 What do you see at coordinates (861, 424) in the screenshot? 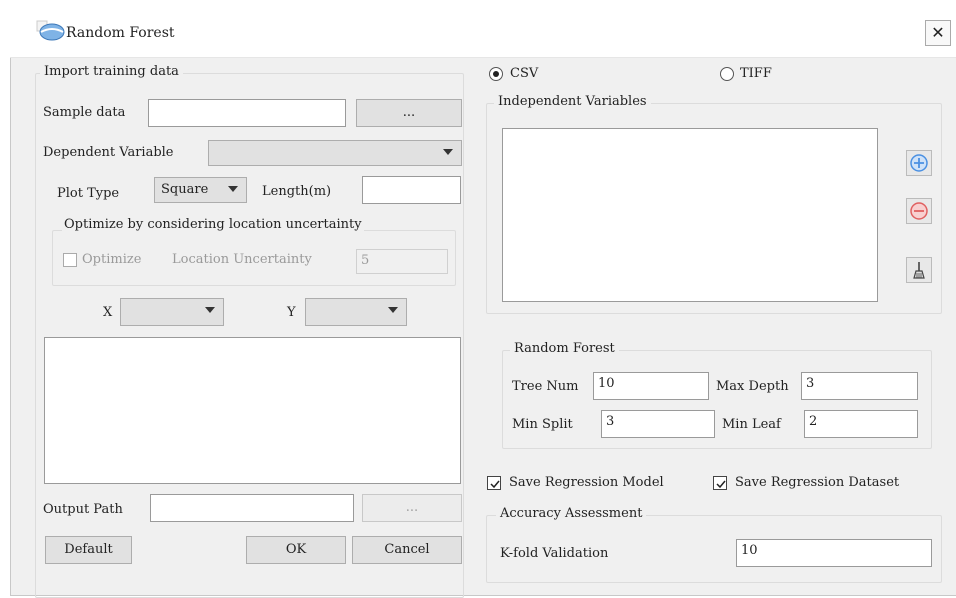
I see `min-leaf-input: 2` at bounding box center [861, 424].